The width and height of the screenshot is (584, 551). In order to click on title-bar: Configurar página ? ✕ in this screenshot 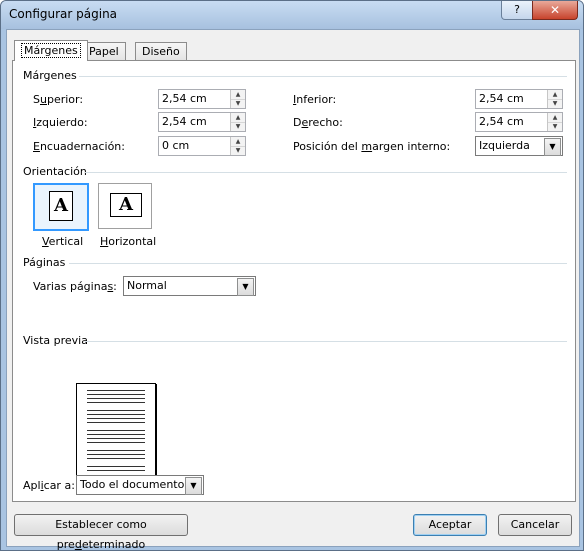, I will do `click(292, 15)`.